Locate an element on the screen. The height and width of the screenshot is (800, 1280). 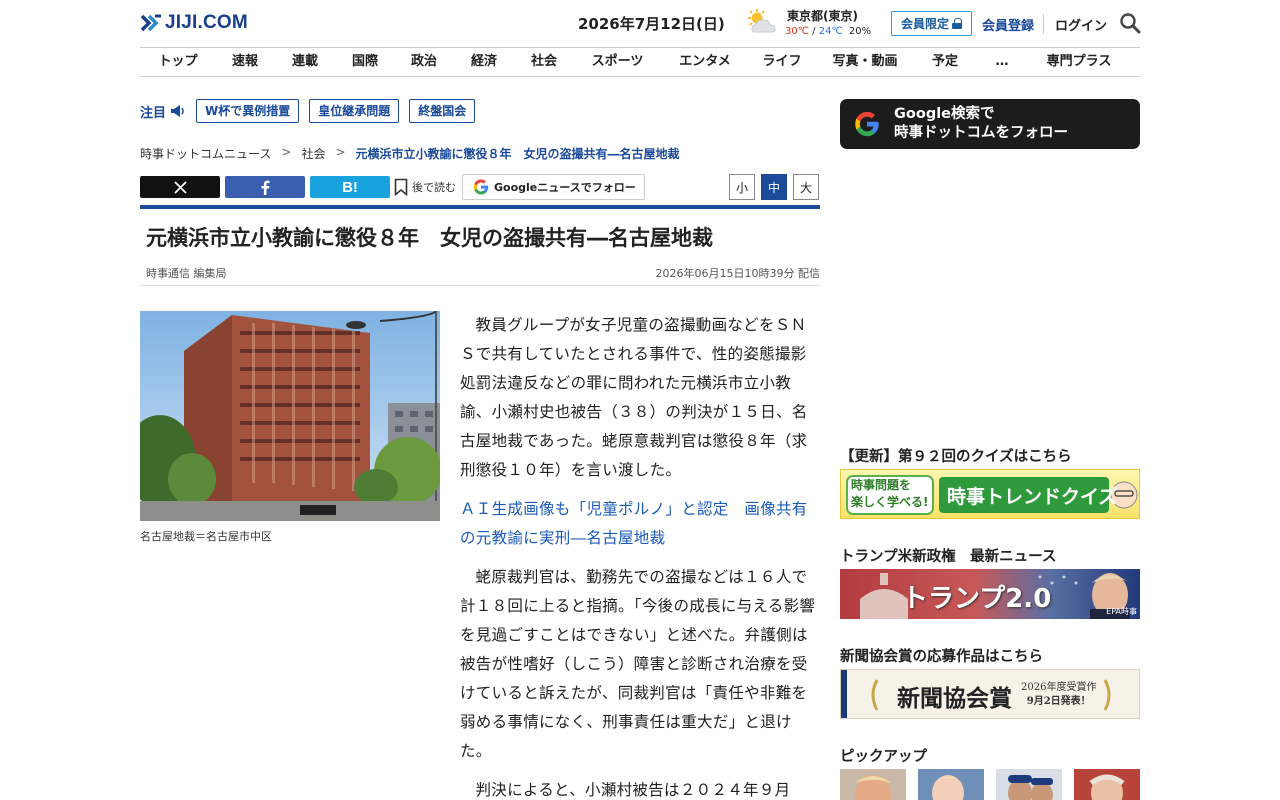
read-later-button: 後で読む is located at coordinates (425, 187).